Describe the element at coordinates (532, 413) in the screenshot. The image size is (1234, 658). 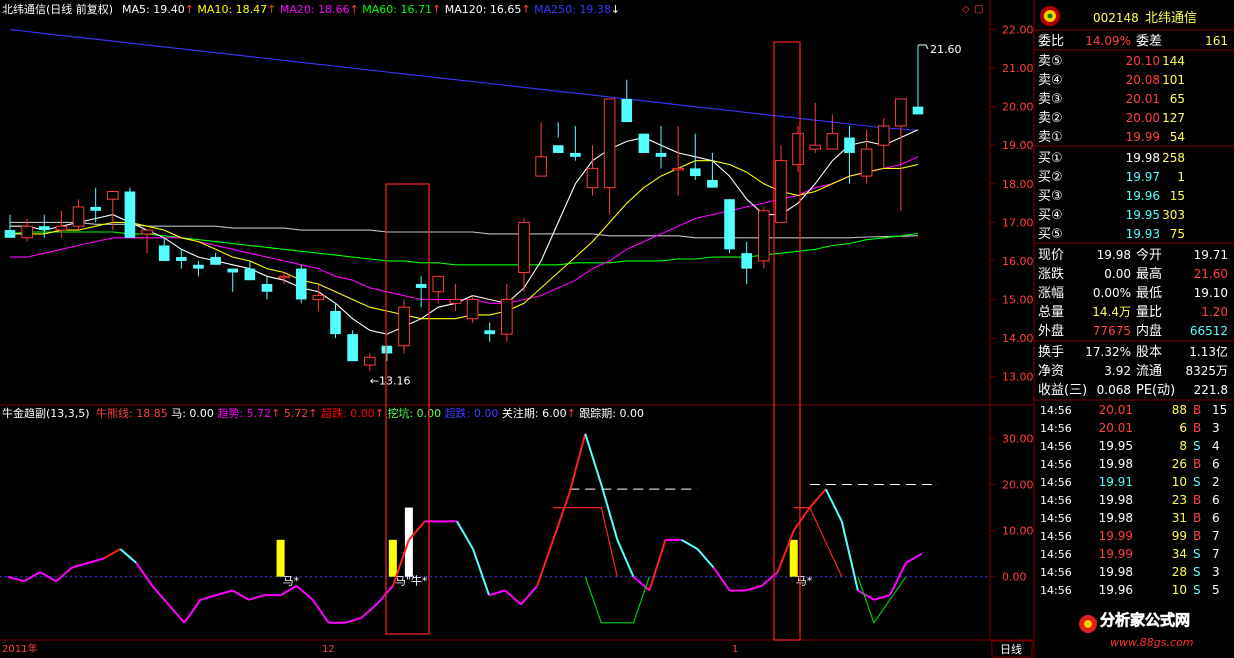
I see `indicator-legend-item: 关注期: 6.00` at that location.